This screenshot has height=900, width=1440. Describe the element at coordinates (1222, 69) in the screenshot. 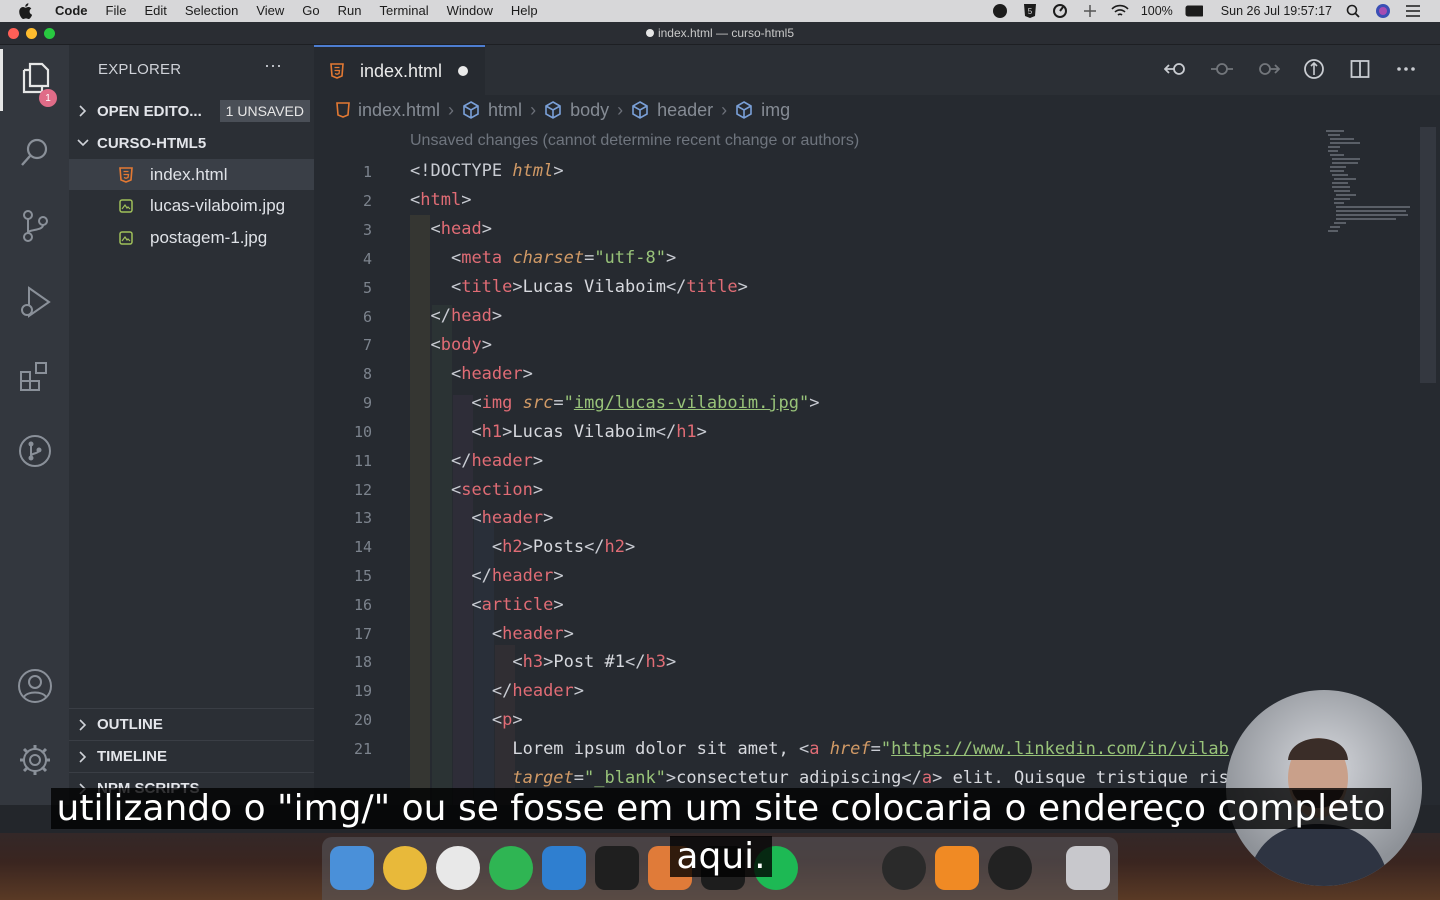

I see `commit-icon` at that location.